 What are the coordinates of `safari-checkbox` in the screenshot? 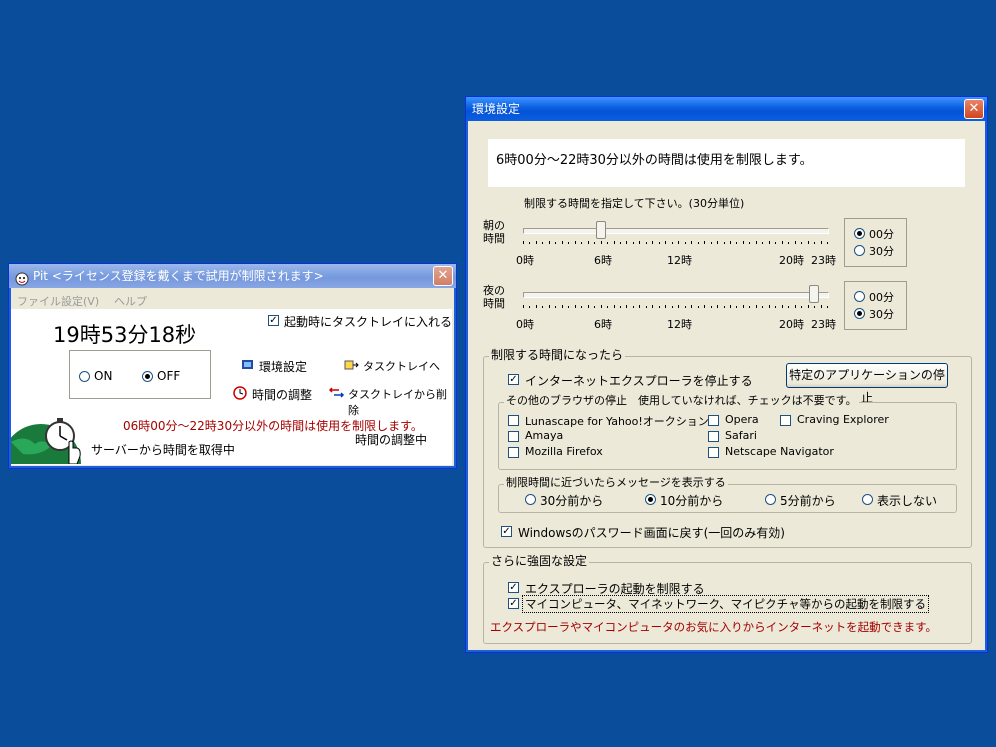 It's located at (713, 436).